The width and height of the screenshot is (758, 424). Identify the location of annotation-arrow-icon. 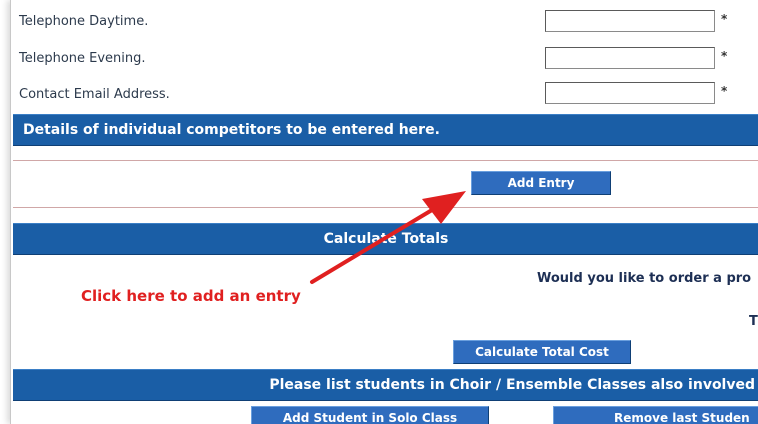
(388, 237).